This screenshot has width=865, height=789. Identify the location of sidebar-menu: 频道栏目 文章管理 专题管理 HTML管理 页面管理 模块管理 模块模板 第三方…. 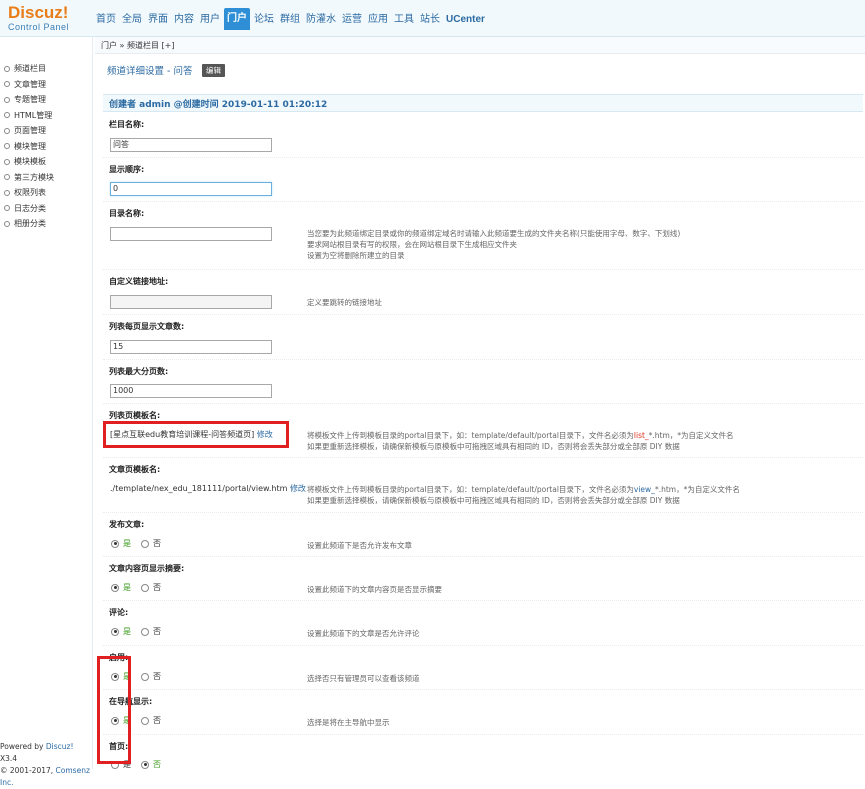
(46, 146).